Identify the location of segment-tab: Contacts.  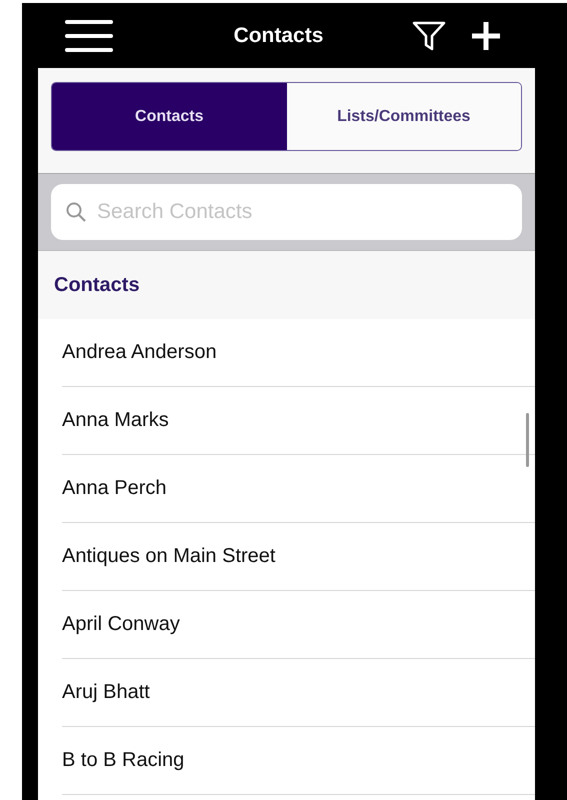
(169, 116).